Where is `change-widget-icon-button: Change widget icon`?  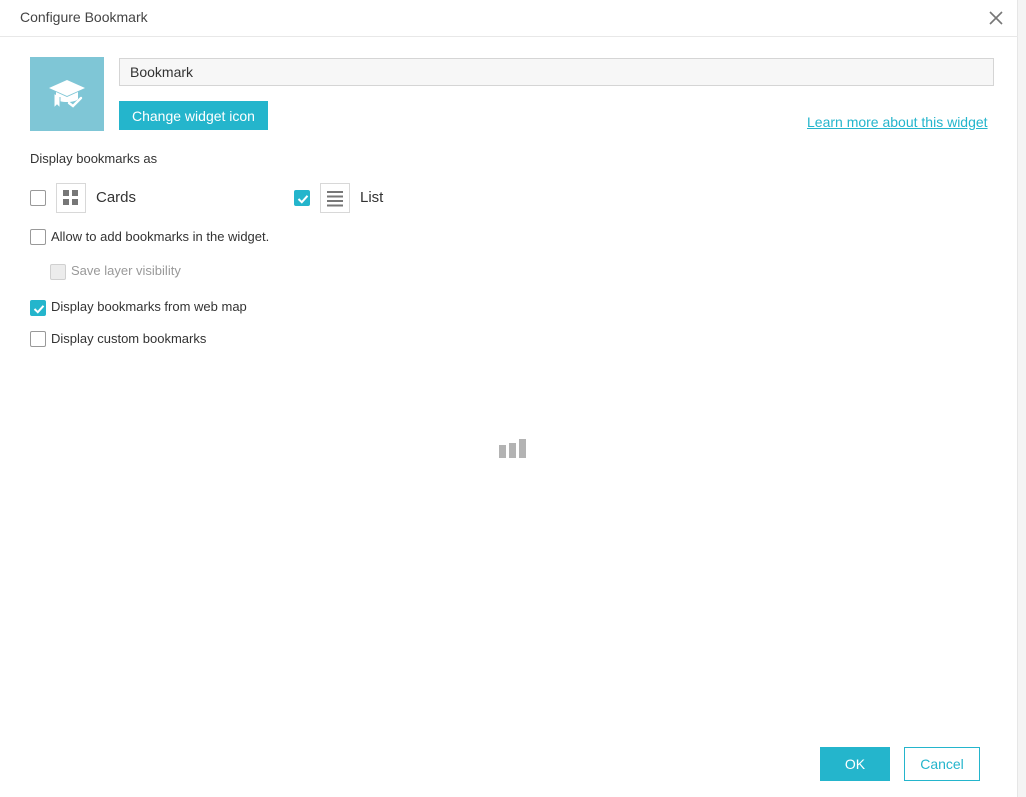 change-widget-icon-button: Change widget icon is located at coordinates (193, 115).